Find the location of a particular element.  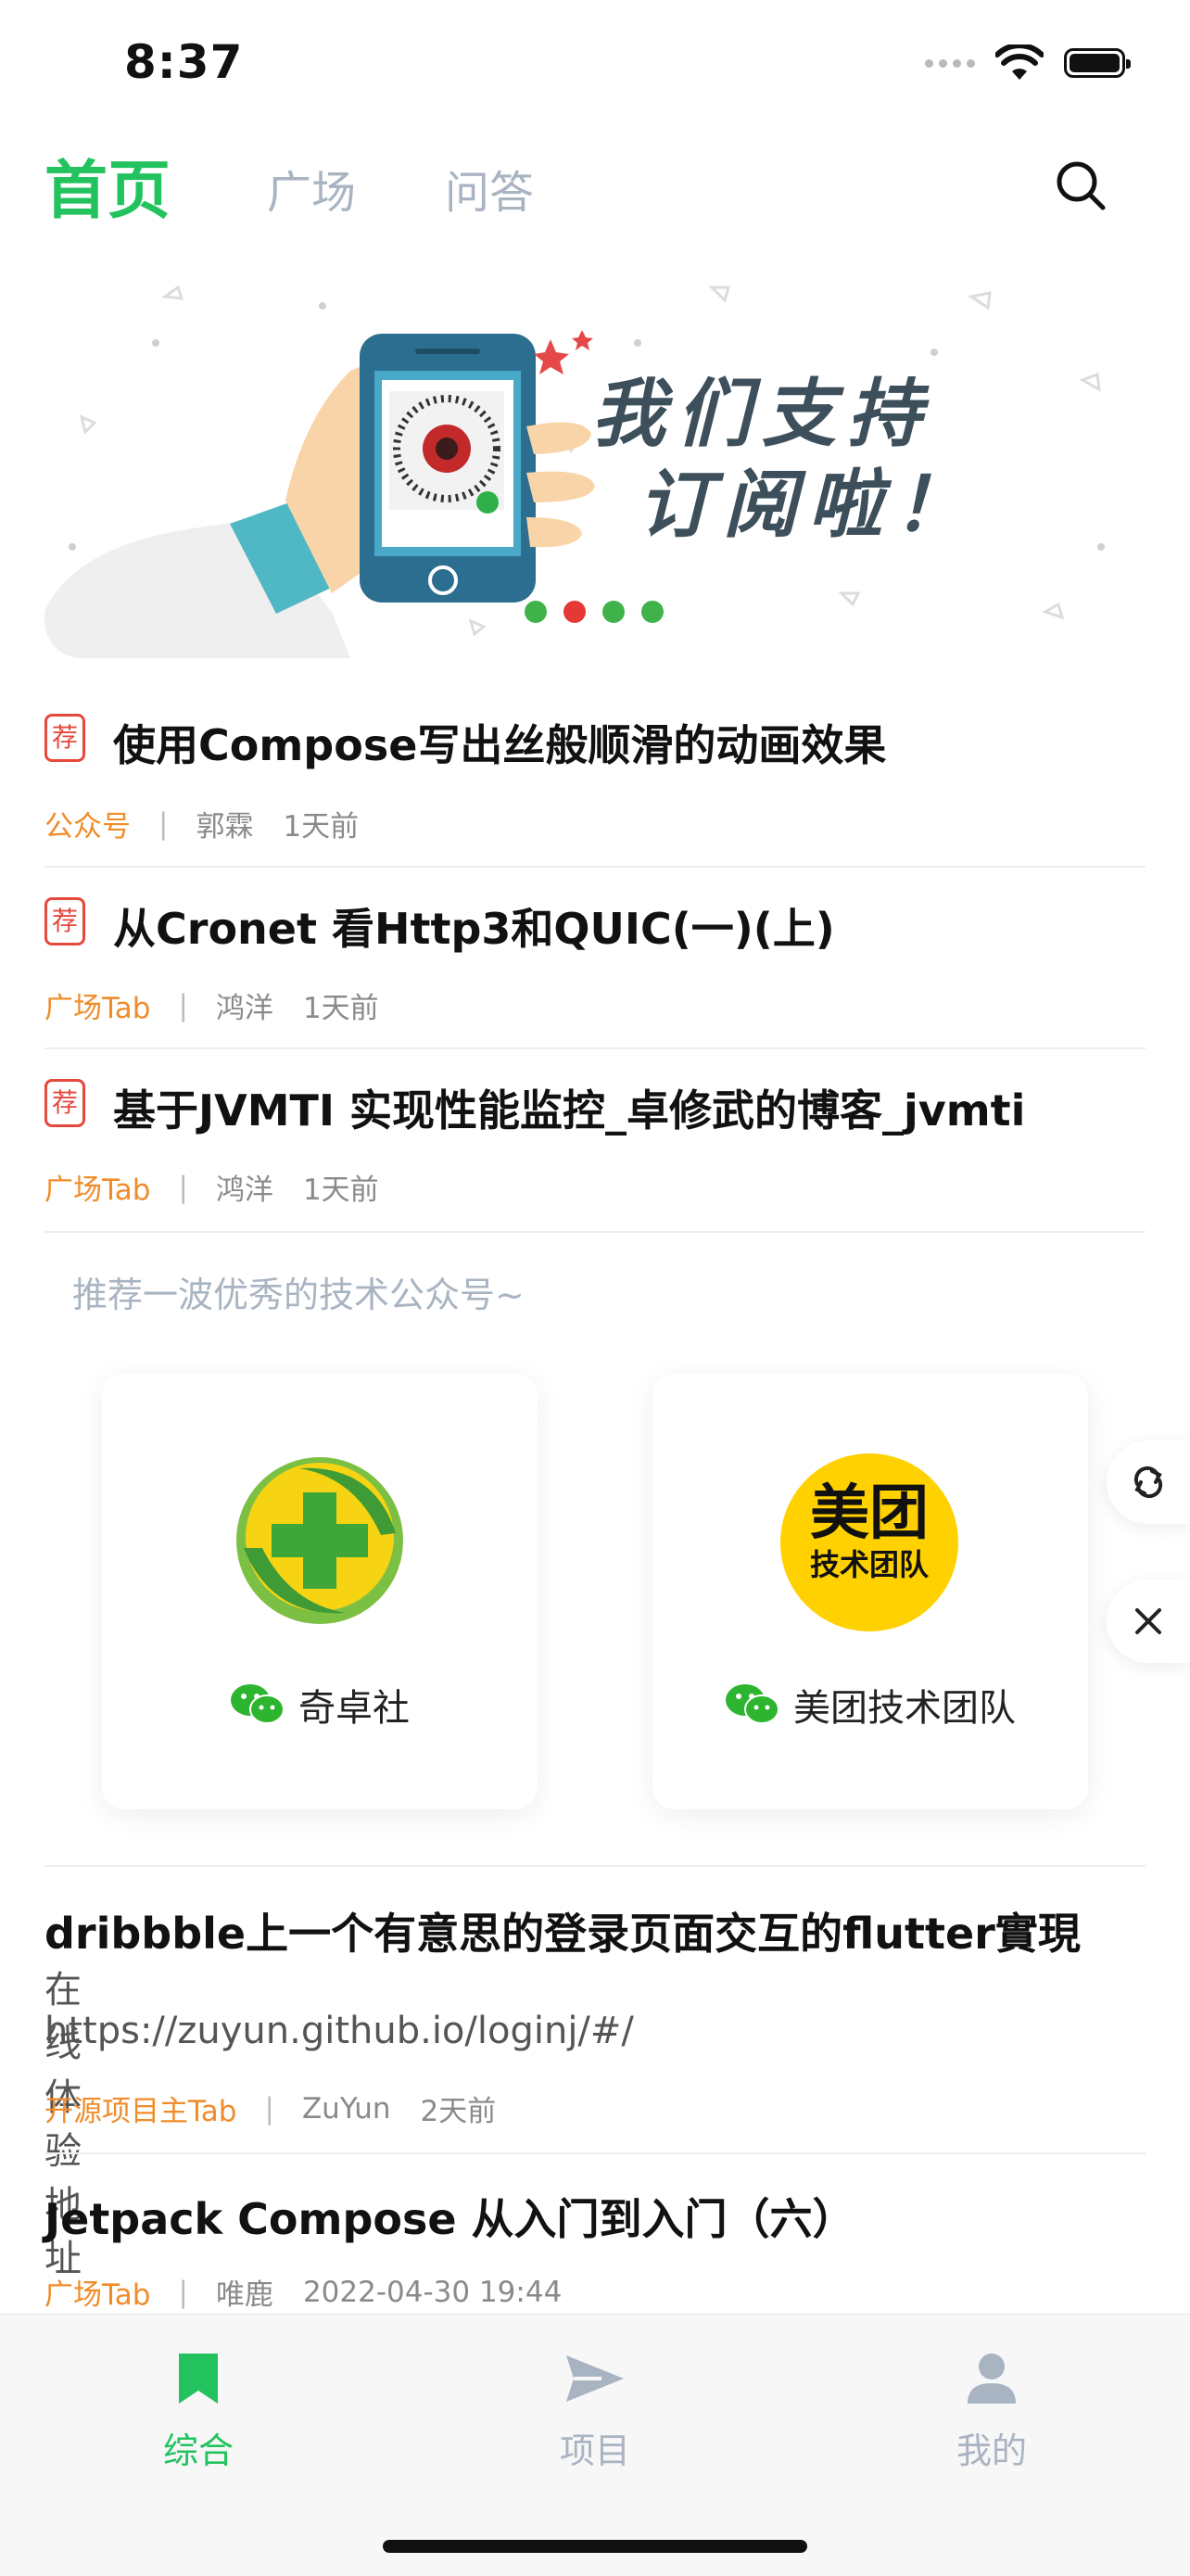

wifi-icon is located at coordinates (1019, 62).